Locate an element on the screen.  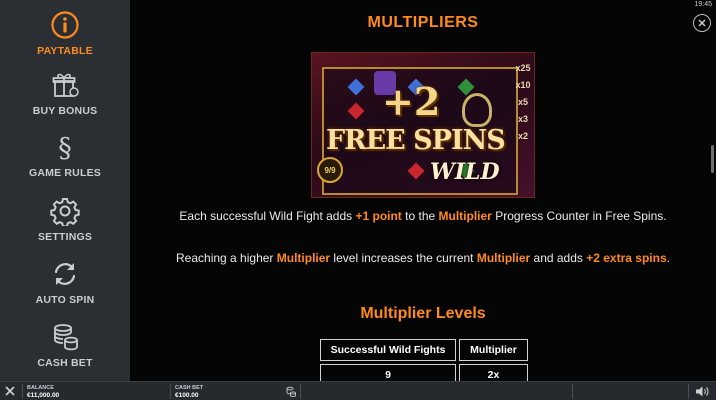
table-row: 9 2x is located at coordinates (424, 372).